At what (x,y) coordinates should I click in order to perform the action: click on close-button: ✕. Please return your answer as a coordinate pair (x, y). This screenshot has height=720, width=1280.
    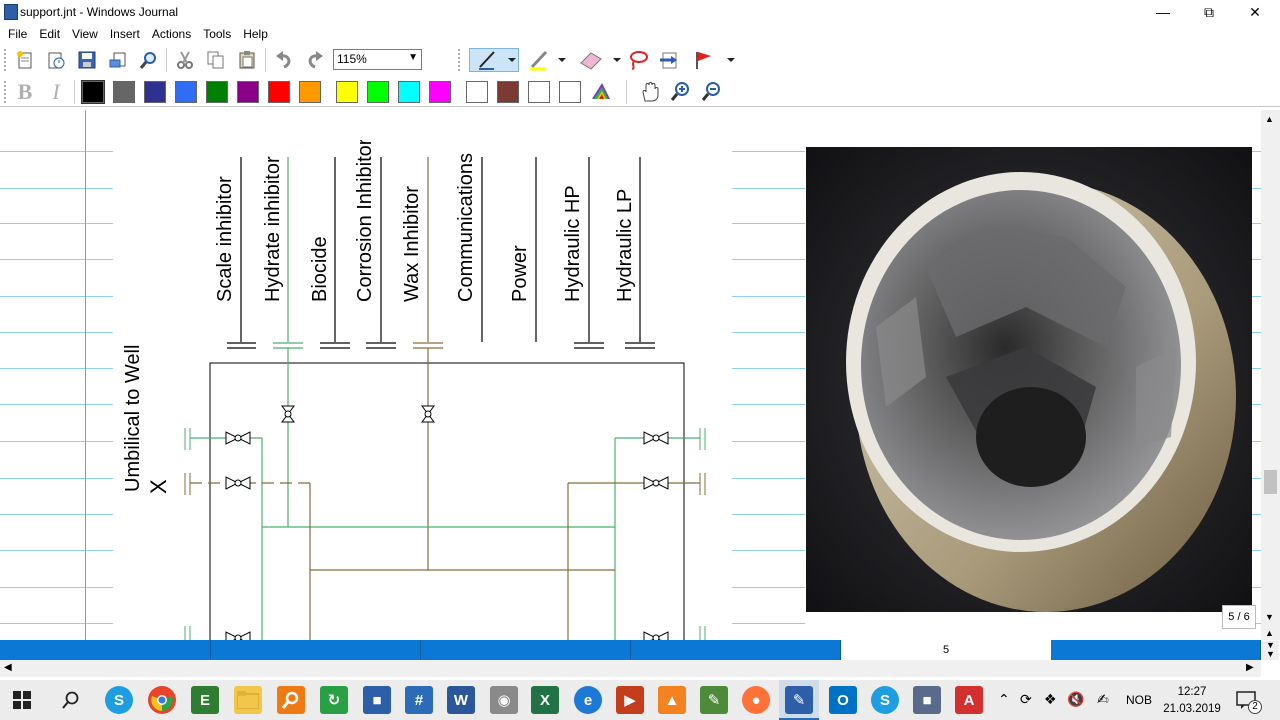
    Looking at the image, I should click on (1255, 12).